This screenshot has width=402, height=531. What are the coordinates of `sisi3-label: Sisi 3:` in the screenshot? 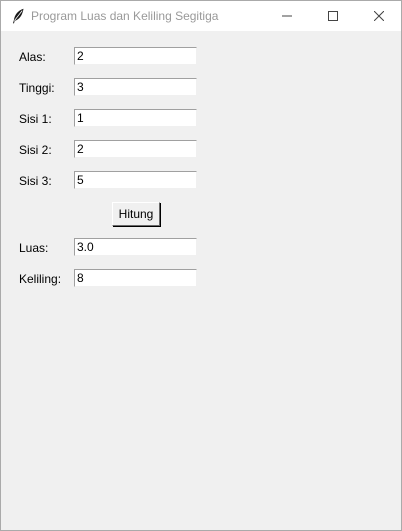 It's located at (35, 181).